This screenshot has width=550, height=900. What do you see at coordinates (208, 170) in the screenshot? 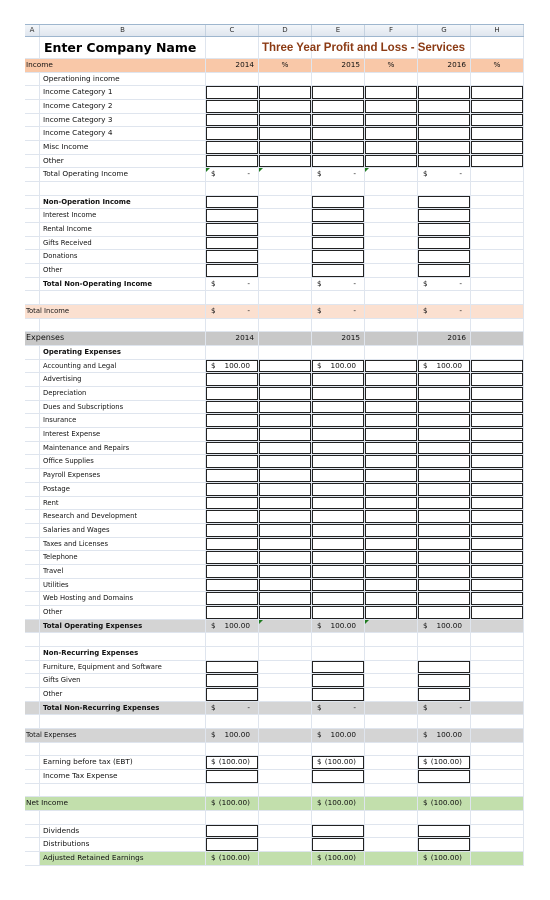
I see `formula-warning-indicator-icon` at bounding box center [208, 170].